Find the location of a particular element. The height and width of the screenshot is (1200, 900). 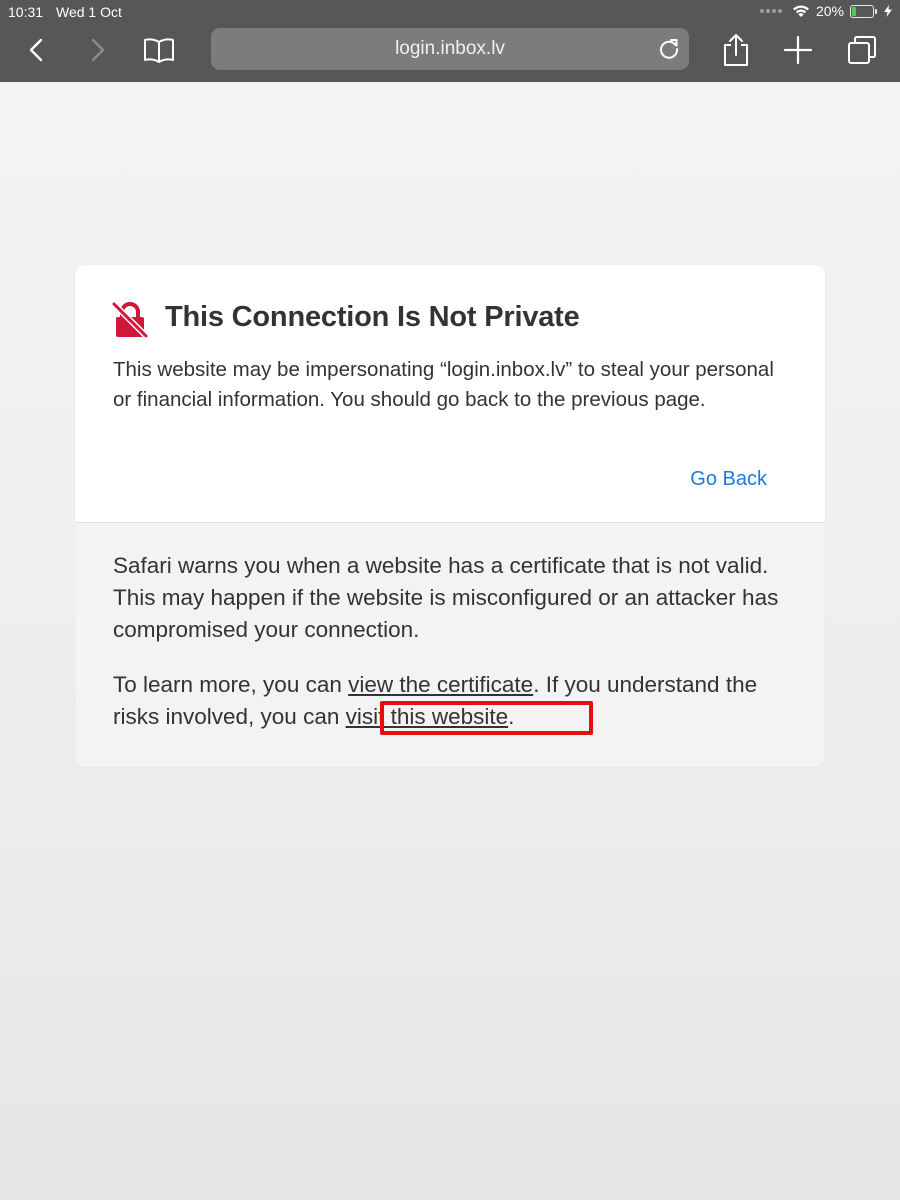

battery-level is located at coordinates (854, 11).